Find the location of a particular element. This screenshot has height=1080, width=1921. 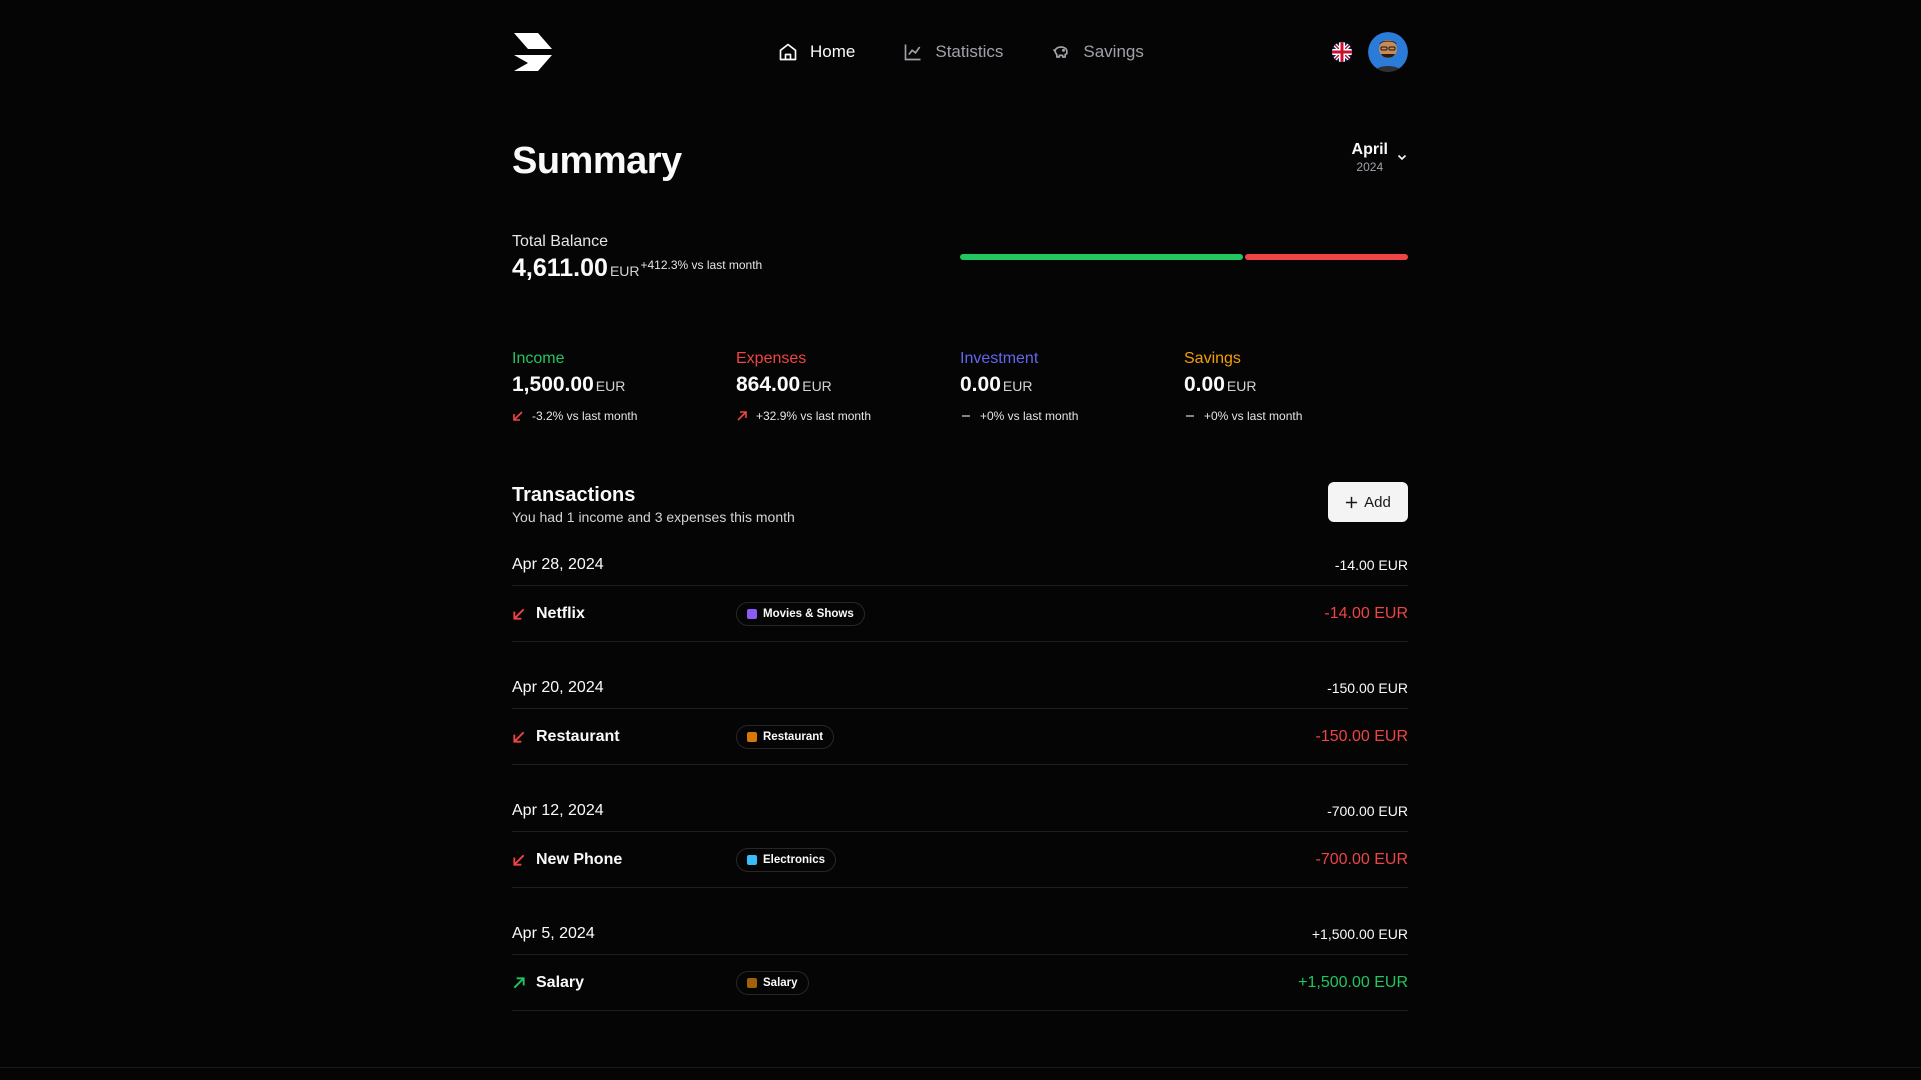

plus-icon is located at coordinates (1352, 502).